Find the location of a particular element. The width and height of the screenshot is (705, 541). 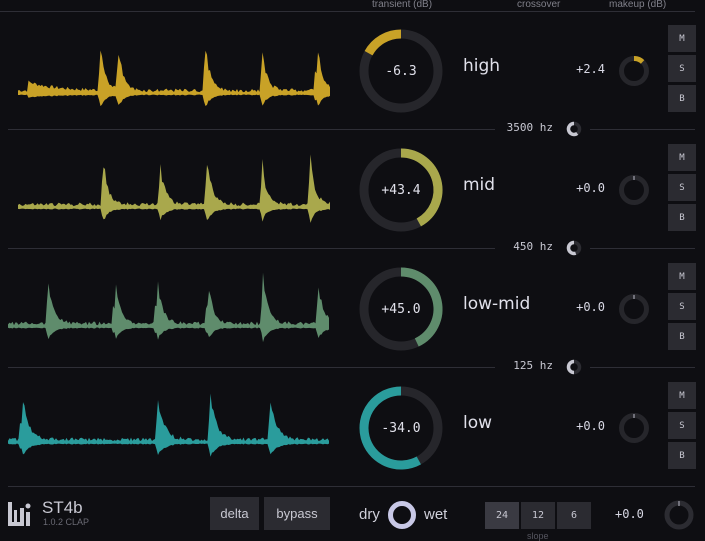

waveform-mid is located at coordinates (174, 188).